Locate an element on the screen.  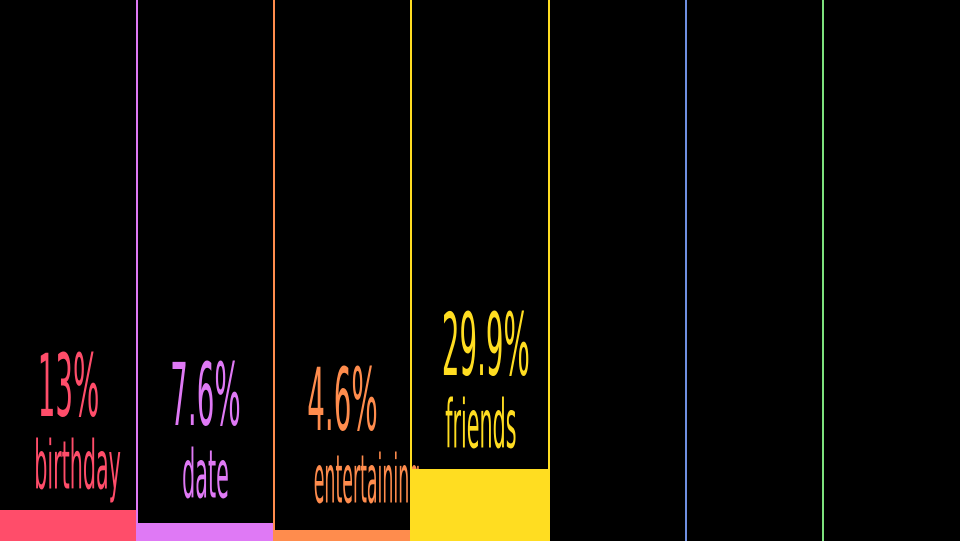
bar-value-label: 4.6% is located at coordinates (342, 401).